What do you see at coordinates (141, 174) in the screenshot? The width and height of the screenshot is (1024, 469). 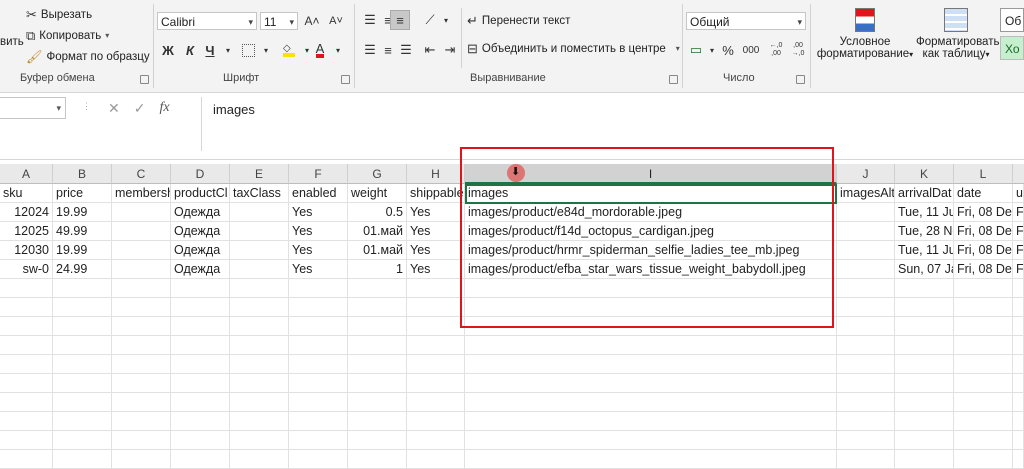 I see `column-header-c: C` at bounding box center [141, 174].